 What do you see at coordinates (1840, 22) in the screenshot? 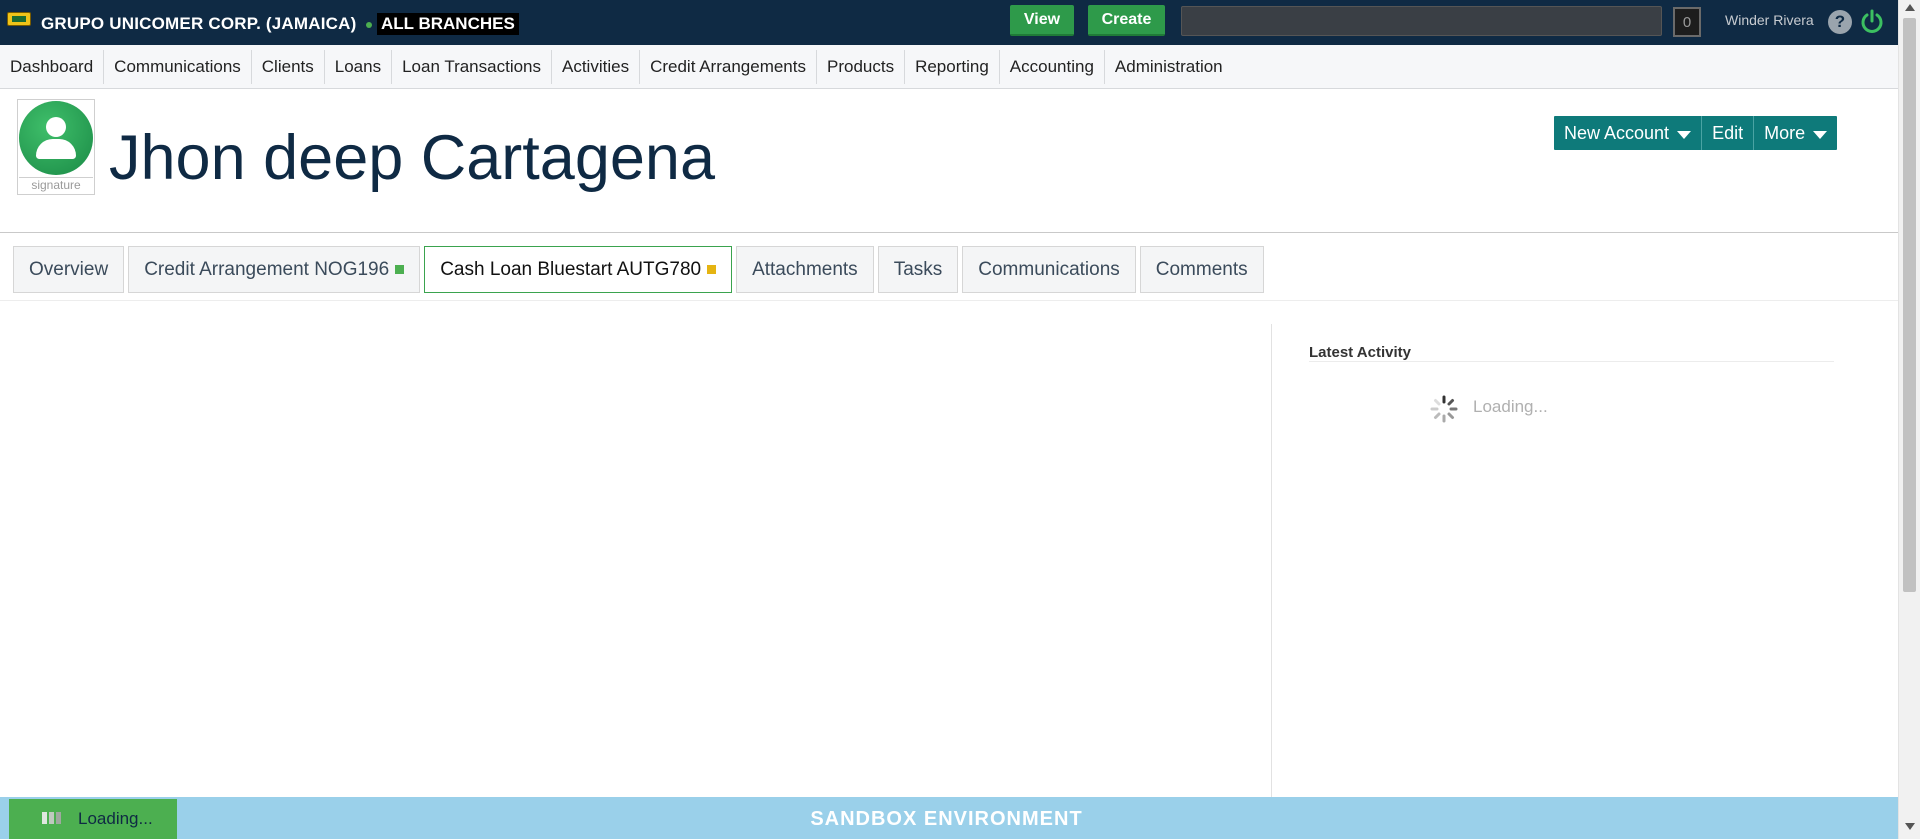
I see `help-icon: ?` at bounding box center [1840, 22].